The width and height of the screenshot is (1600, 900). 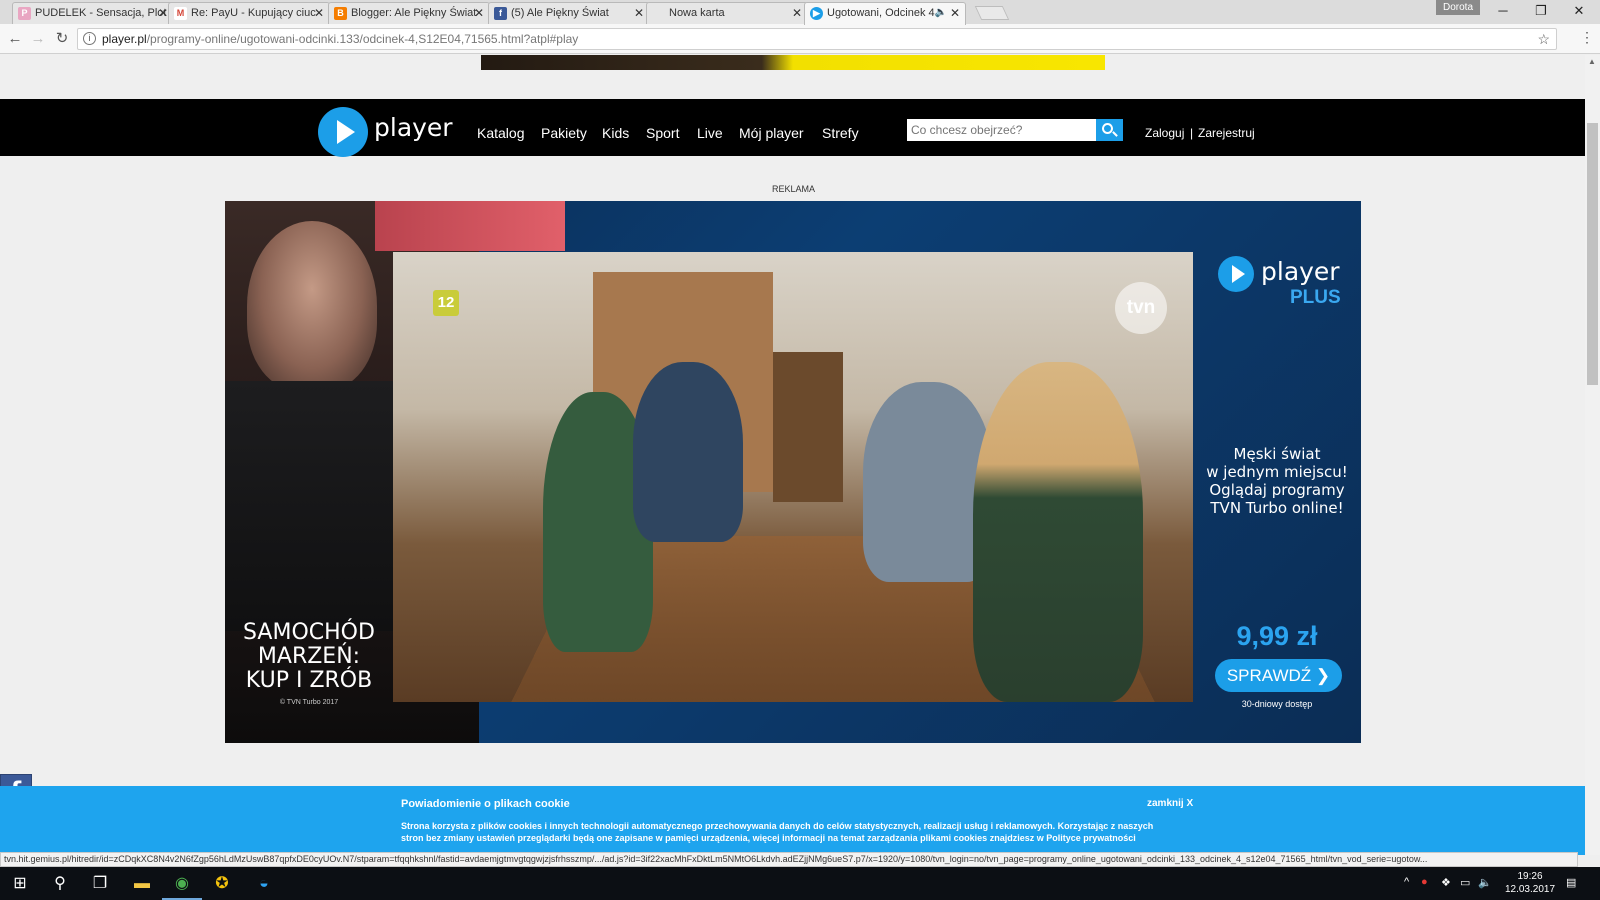 I want to click on nav-kids: Kids, so click(x=615, y=133).